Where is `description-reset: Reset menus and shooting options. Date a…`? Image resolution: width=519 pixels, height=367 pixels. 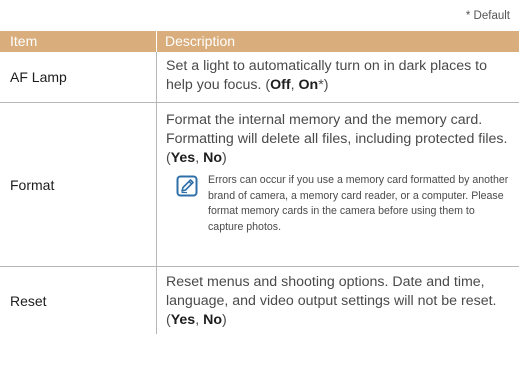 description-reset: Reset menus and shooting options. Date a… is located at coordinates (338, 300).